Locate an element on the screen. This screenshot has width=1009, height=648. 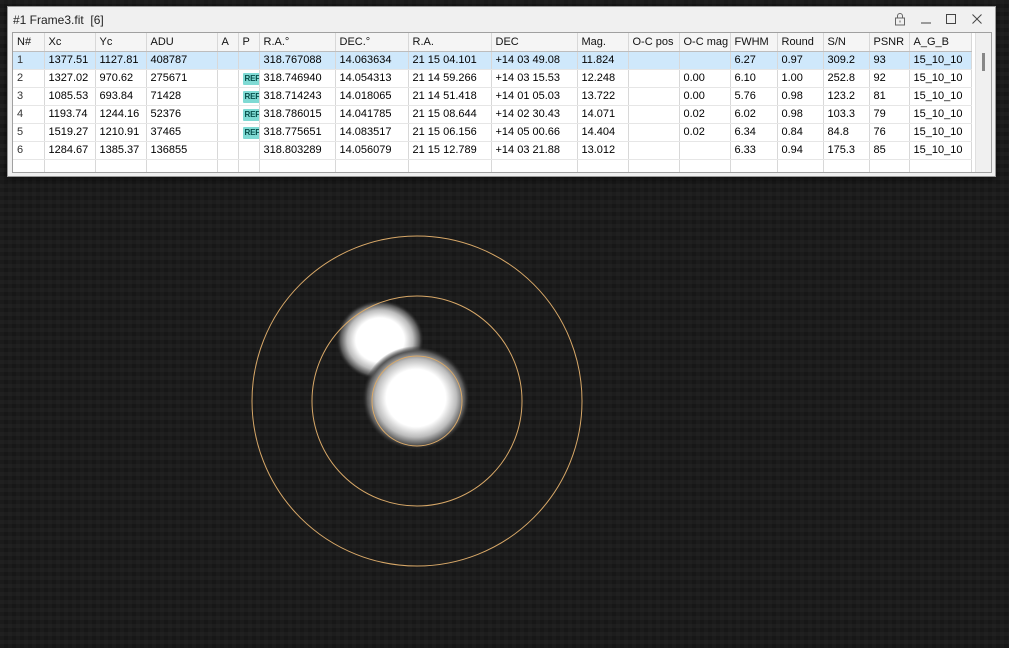
title-bar: #1 Frame3.fit [6] is located at coordinates (501, 19).